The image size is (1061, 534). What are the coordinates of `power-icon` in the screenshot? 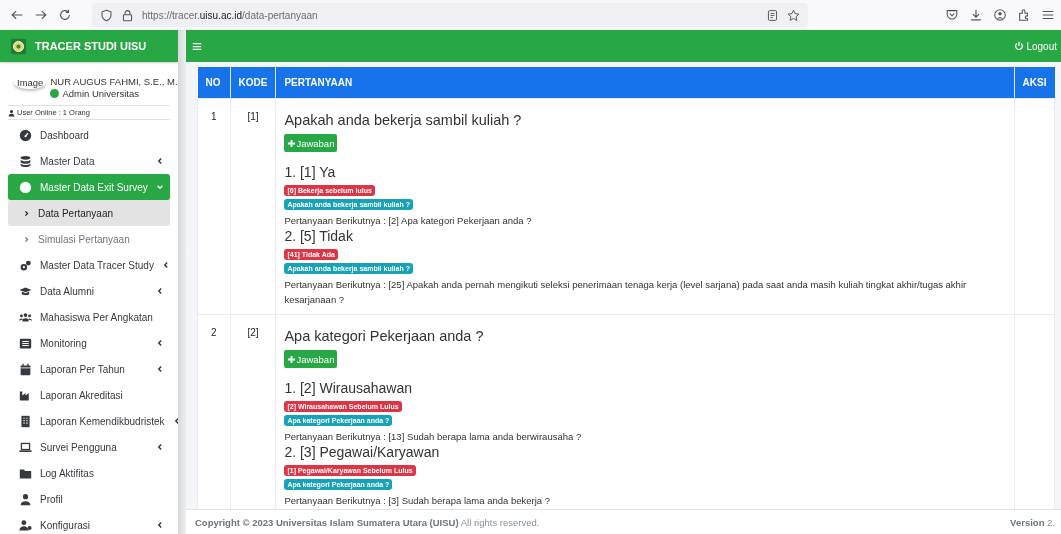 It's located at (1019, 46).